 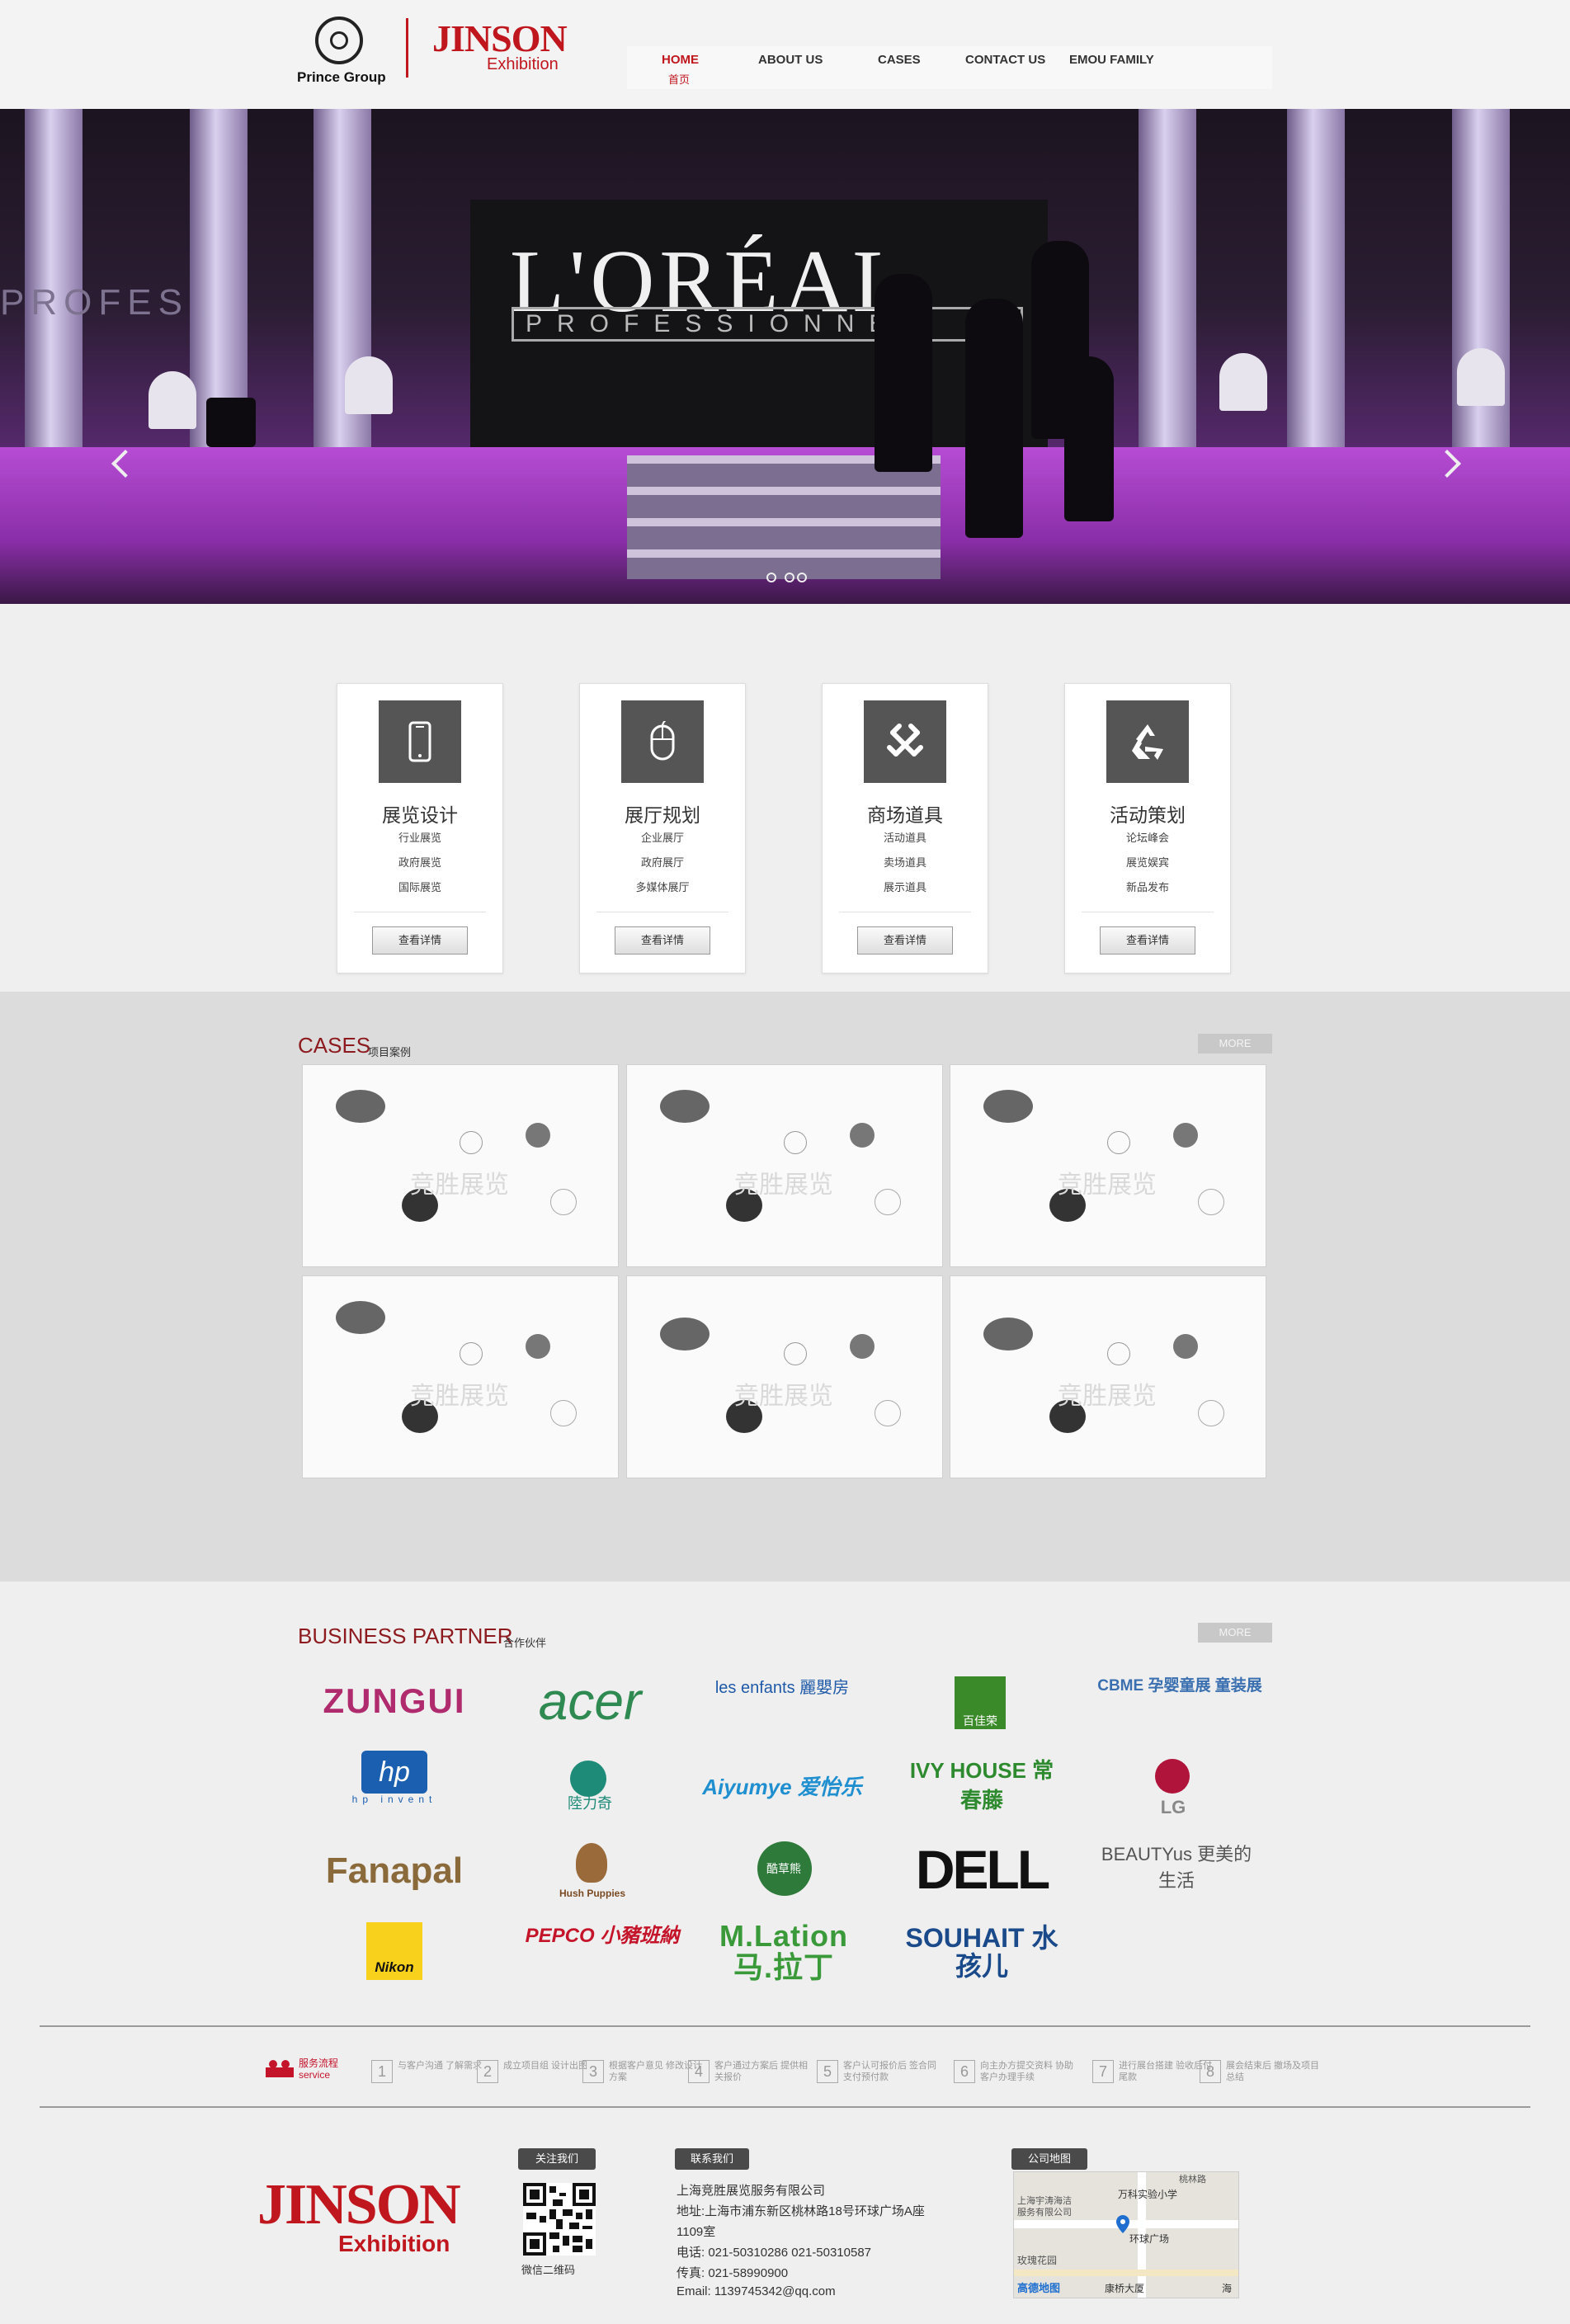 What do you see at coordinates (590, 1701) in the screenshot?
I see `partner-logo-acer: acer` at bounding box center [590, 1701].